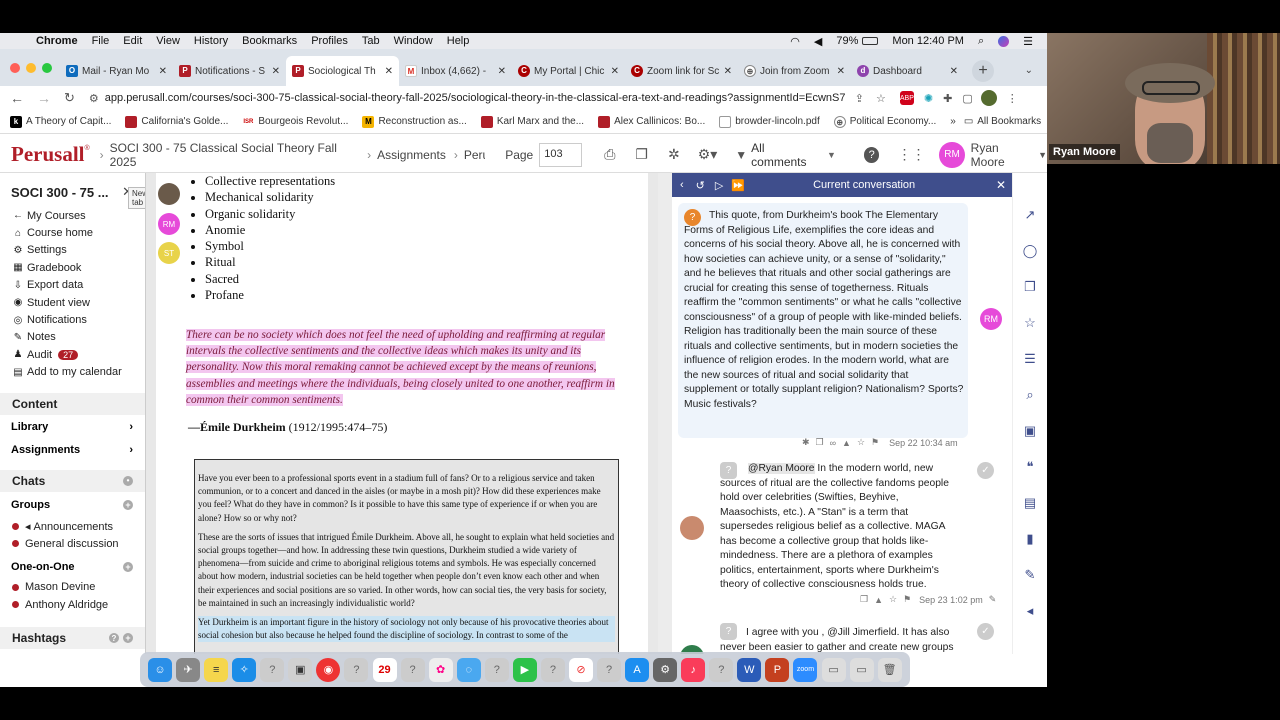  I want to click on chat-general-discussion: General discussion, so click(72, 543).